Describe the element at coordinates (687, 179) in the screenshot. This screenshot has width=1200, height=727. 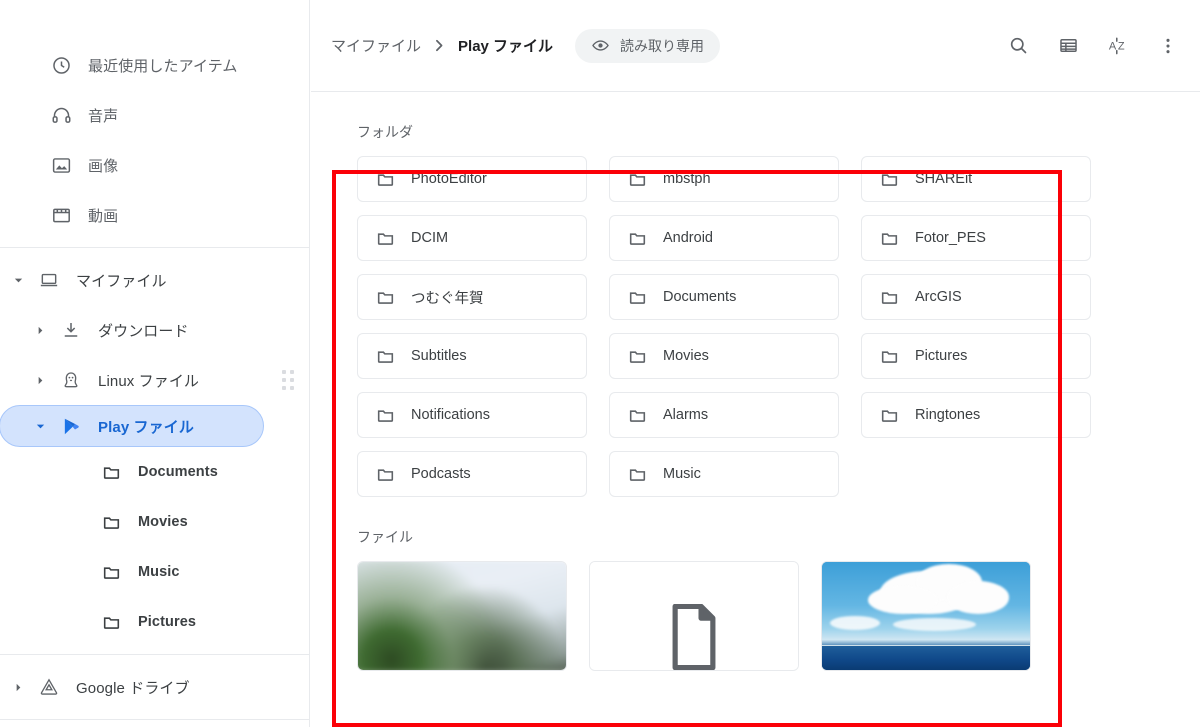
I see `folder-name: mbstph` at that location.